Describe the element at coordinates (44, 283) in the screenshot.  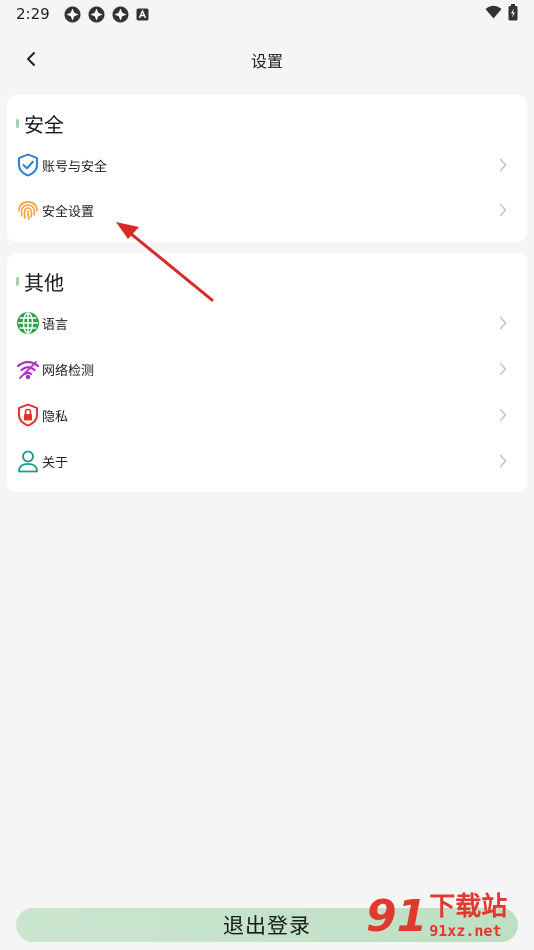
I see `section-title: 其他` at that location.